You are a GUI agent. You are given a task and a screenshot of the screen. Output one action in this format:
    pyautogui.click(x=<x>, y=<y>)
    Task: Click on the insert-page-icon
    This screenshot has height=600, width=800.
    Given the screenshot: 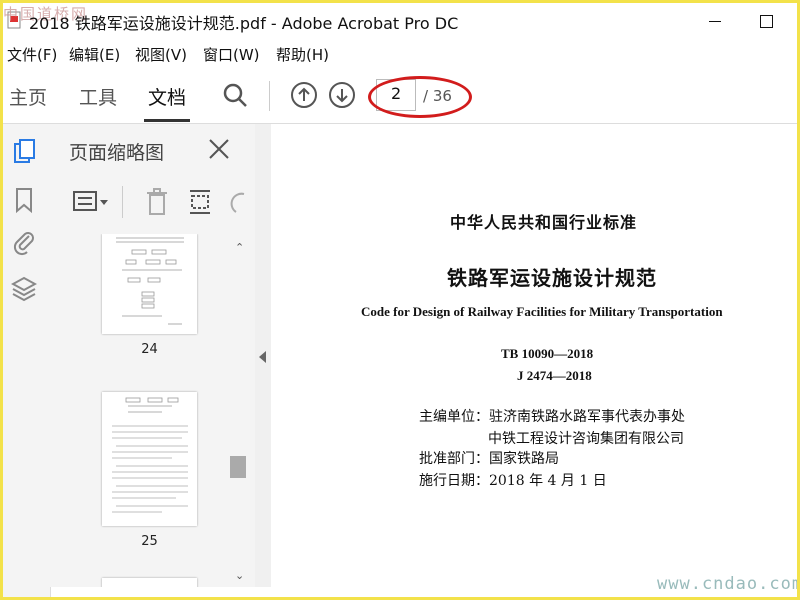 What is the action you would take?
    pyautogui.click(x=200, y=202)
    